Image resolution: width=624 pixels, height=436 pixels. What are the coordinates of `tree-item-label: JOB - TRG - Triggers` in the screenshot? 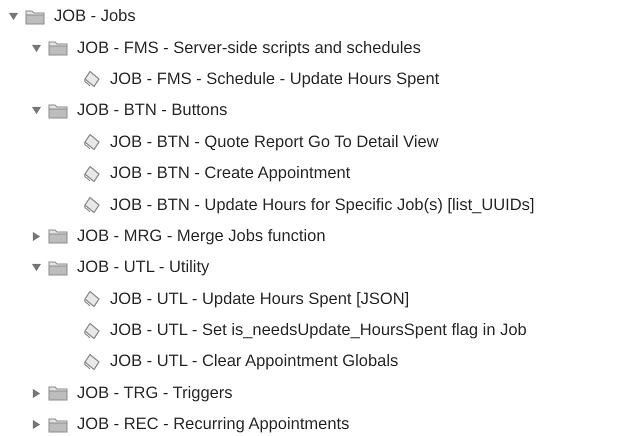 It's located at (155, 393).